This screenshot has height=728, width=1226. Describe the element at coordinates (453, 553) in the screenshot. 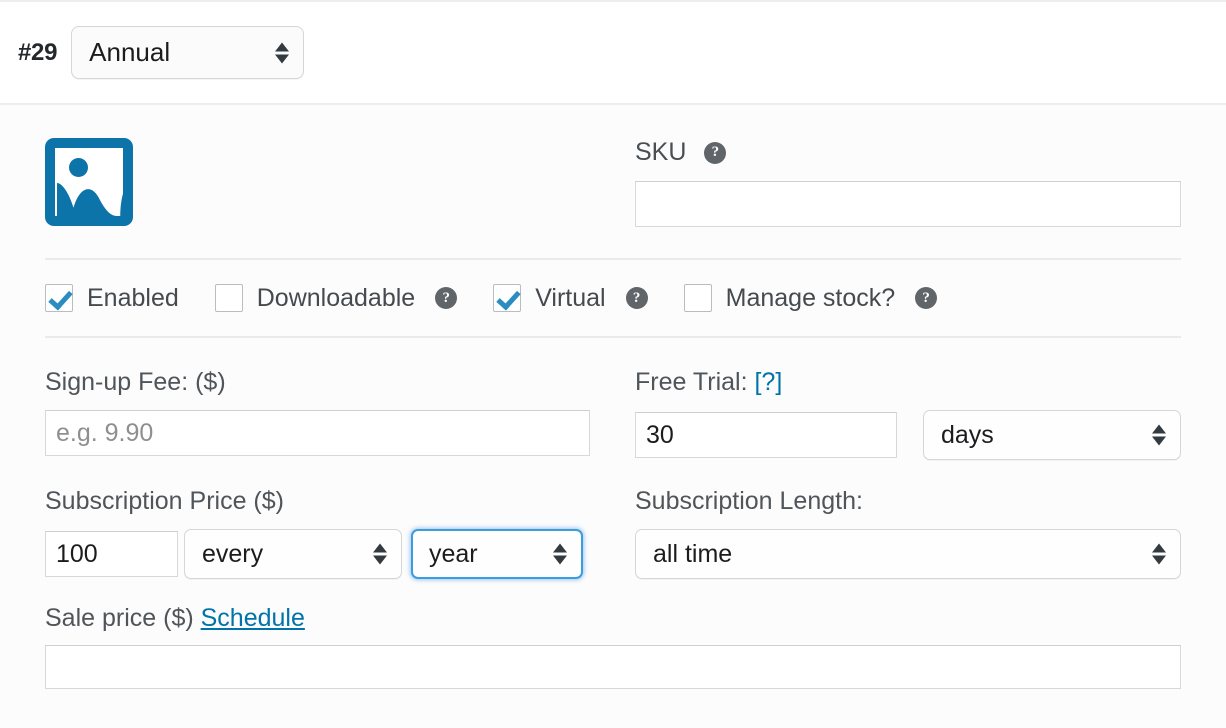

I see `subscription-period-value: year` at that location.